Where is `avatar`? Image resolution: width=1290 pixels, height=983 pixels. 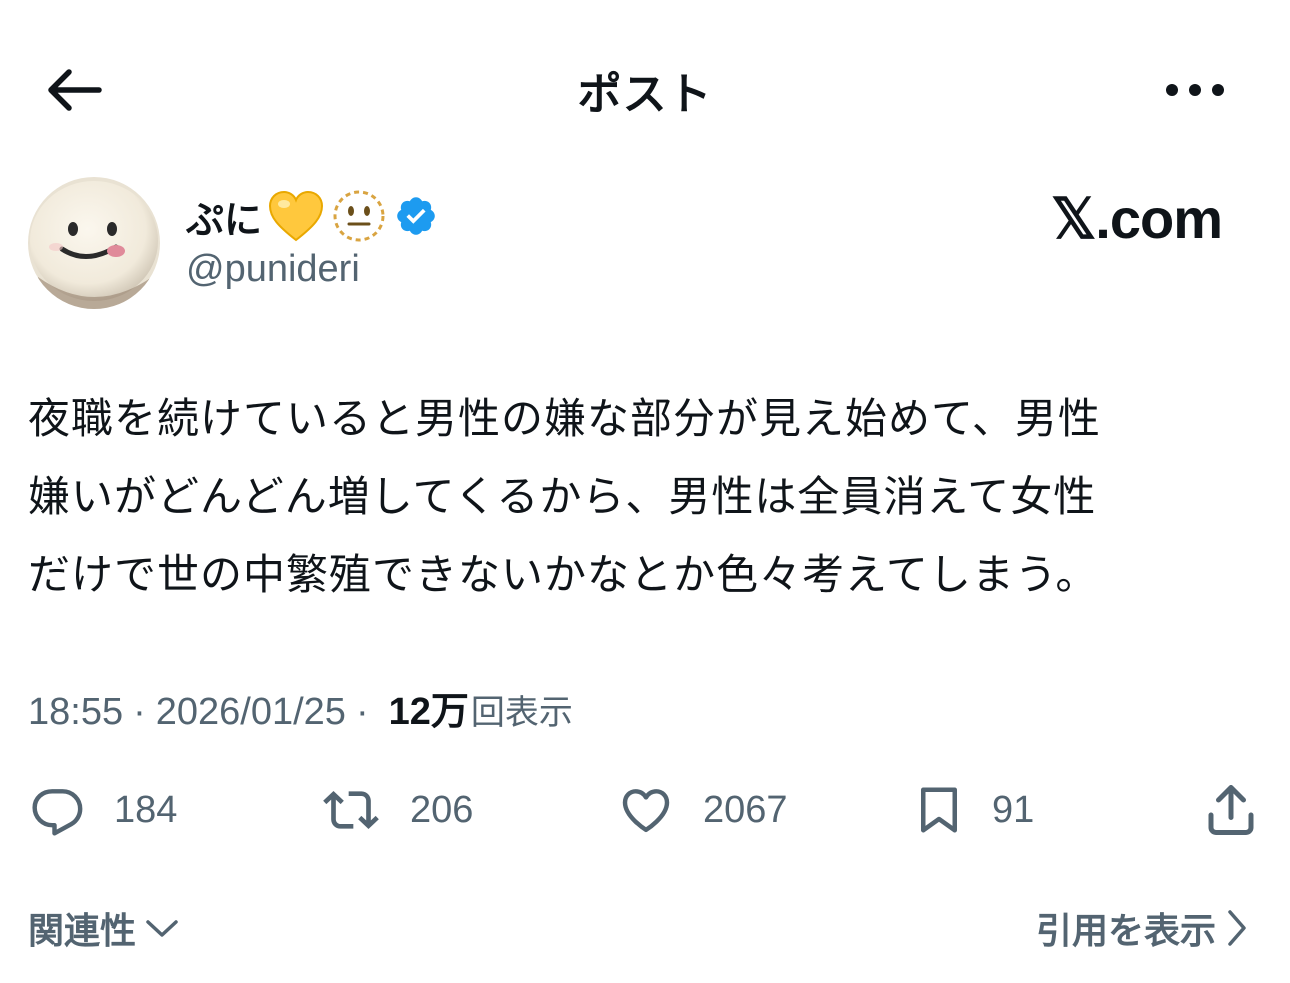
avatar is located at coordinates (94, 243).